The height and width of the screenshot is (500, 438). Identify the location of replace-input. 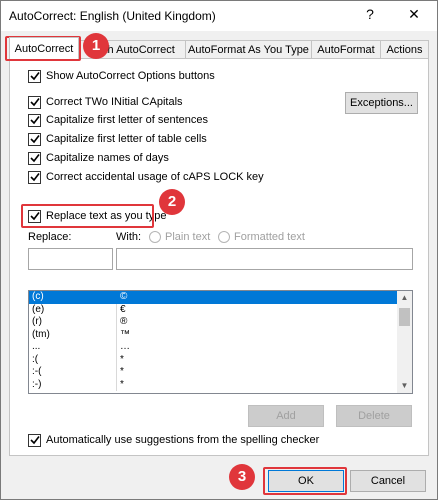
(70, 259).